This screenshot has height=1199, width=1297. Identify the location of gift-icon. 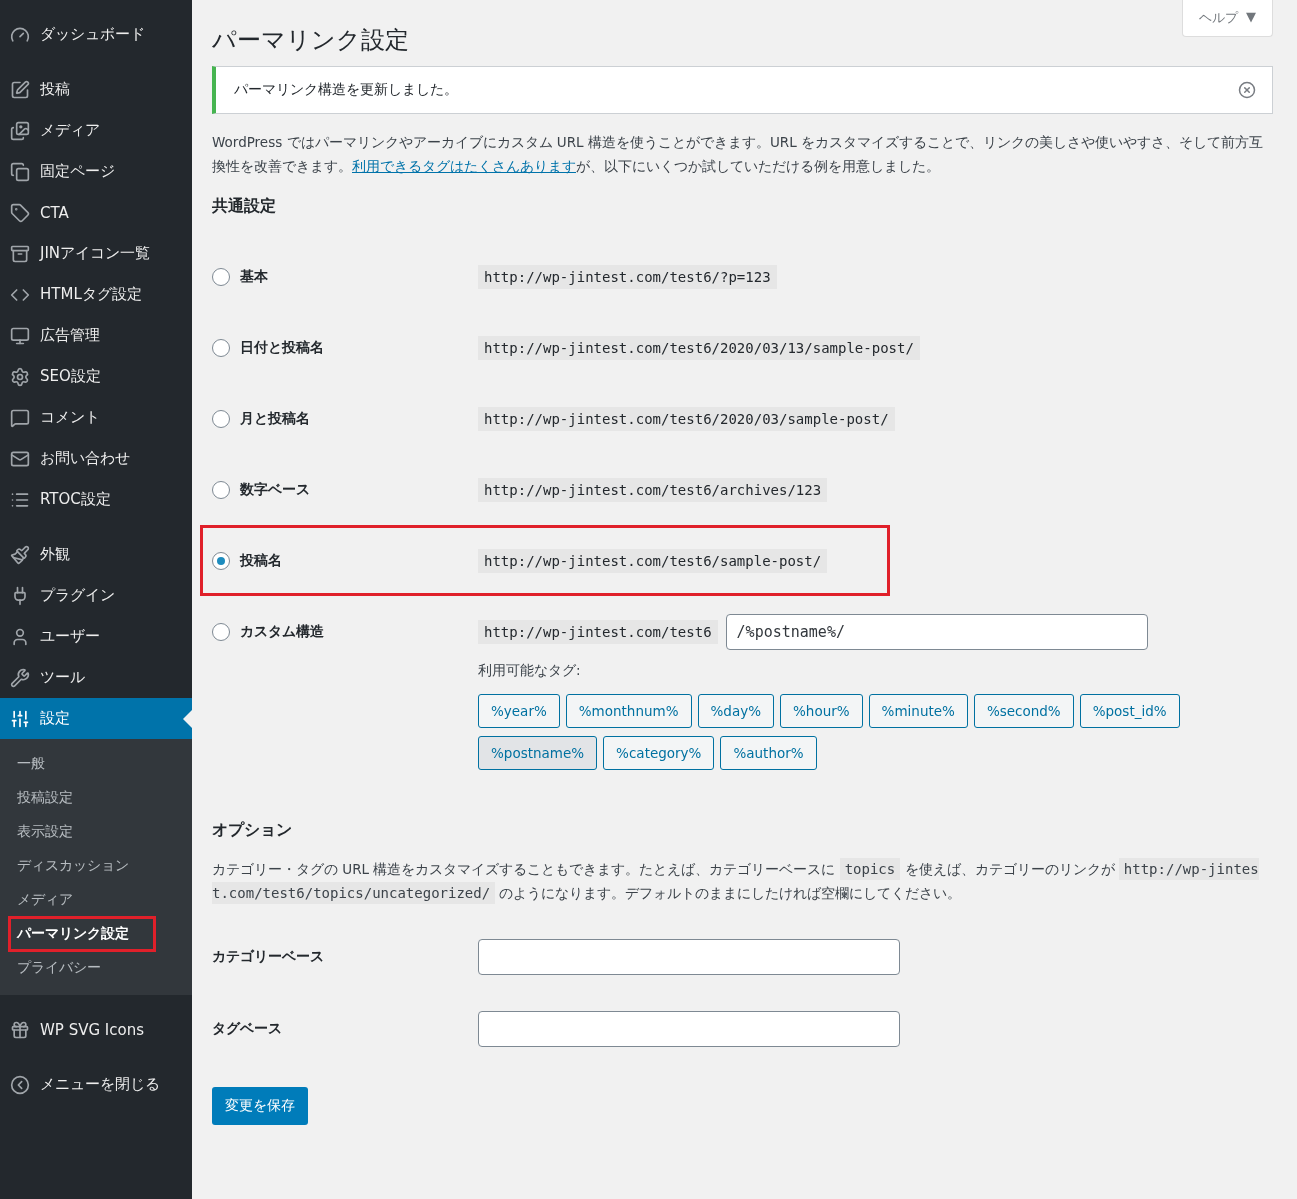
(20, 1029).